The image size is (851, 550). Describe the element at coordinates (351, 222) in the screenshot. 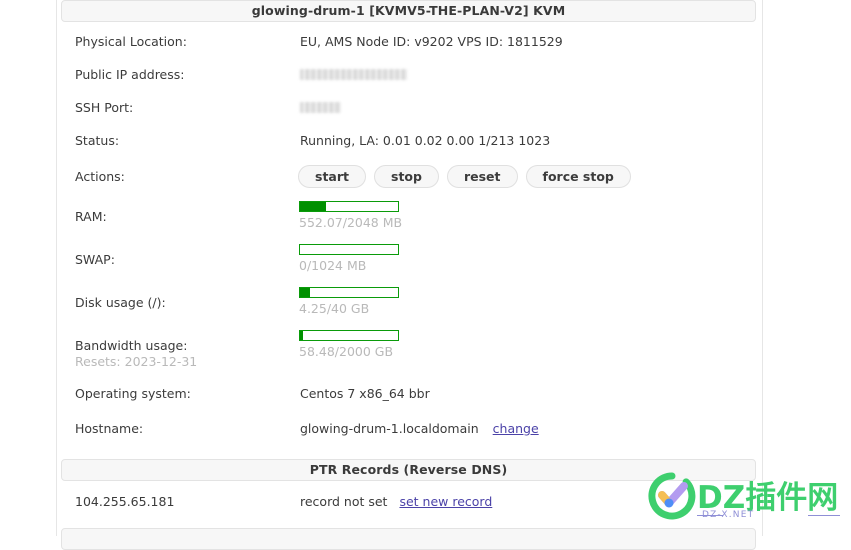

I see `ram-usage-text: 552.07/2048 MB` at that location.